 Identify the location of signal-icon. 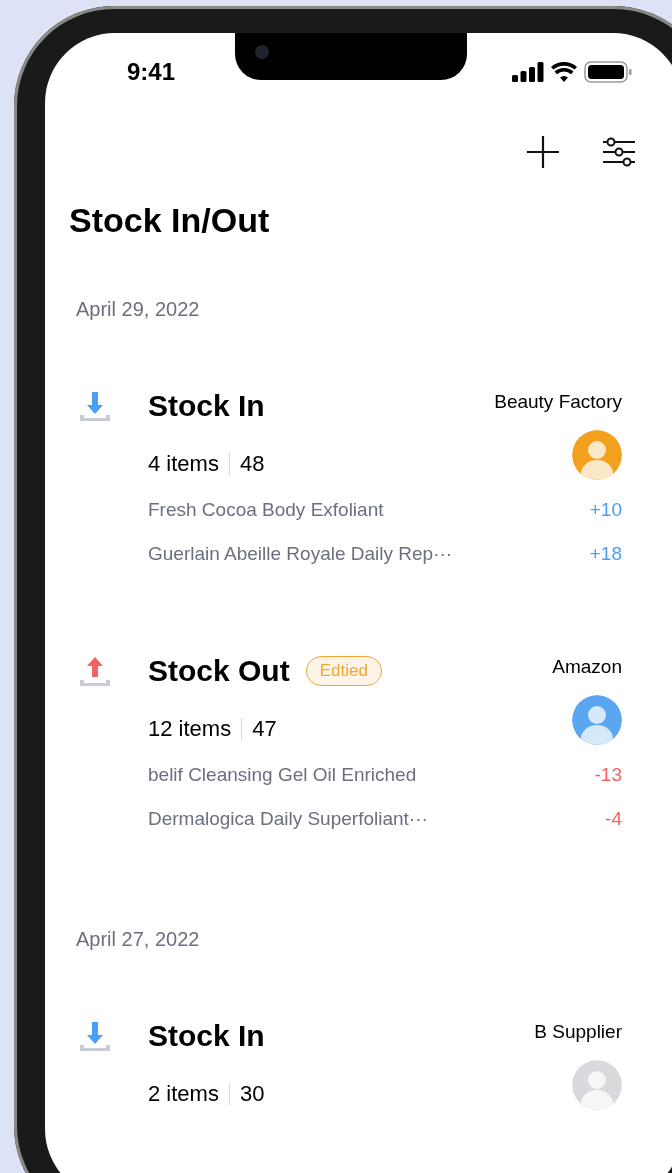
(528, 72).